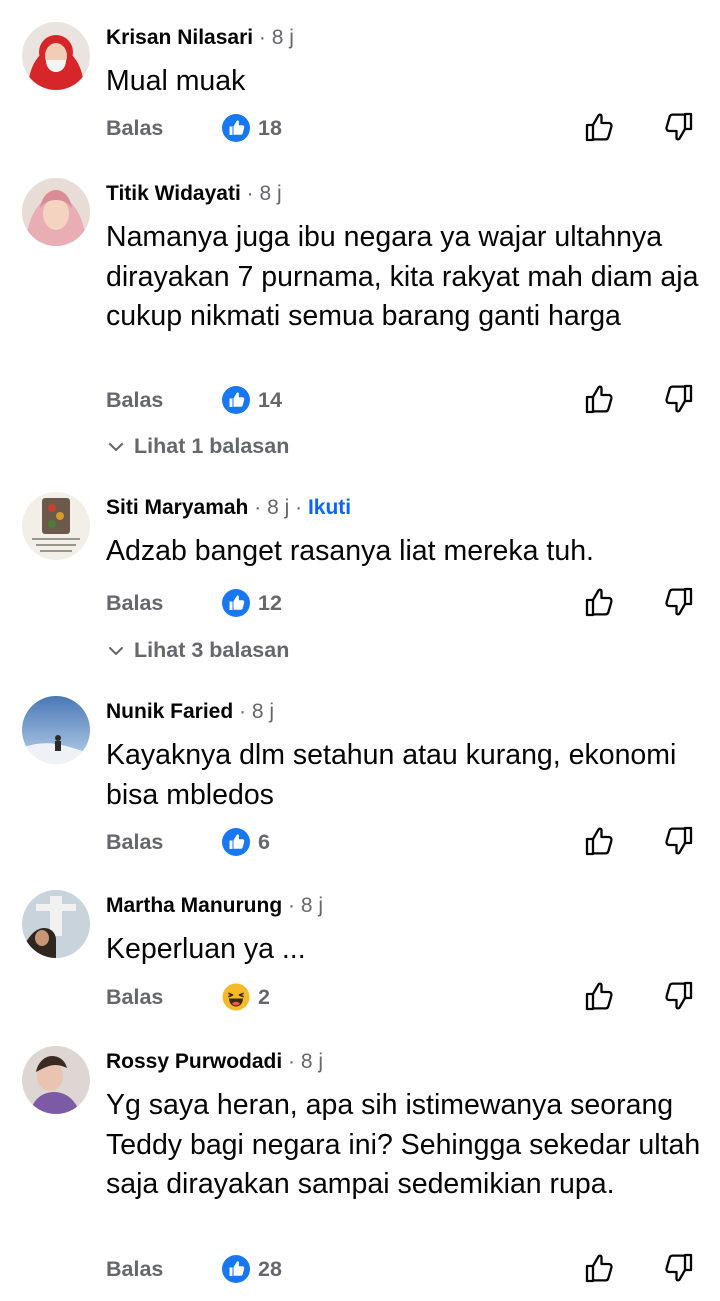 The height and width of the screenshot is (1301, 720). What do you see at coordinates (169, 711) in the screenshot?
I see `author-name: Nunik Faried` at bounding box center [169, 711].